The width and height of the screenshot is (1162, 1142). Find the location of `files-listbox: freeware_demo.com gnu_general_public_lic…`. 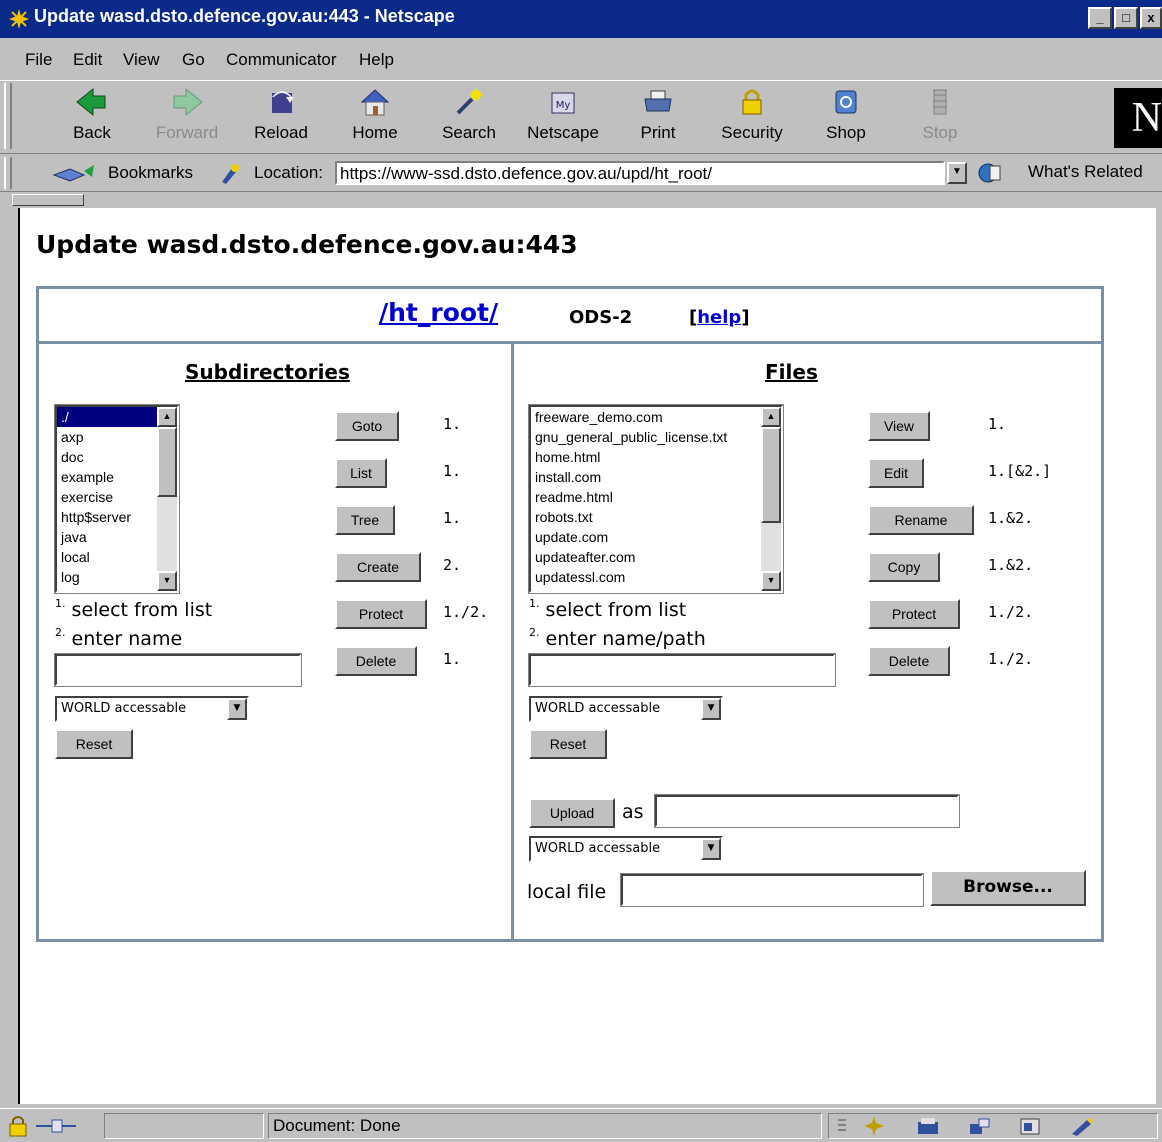

files-listbox: freeware_demo.com gnu_general_public_lic… is located at coordinates (656, 499).